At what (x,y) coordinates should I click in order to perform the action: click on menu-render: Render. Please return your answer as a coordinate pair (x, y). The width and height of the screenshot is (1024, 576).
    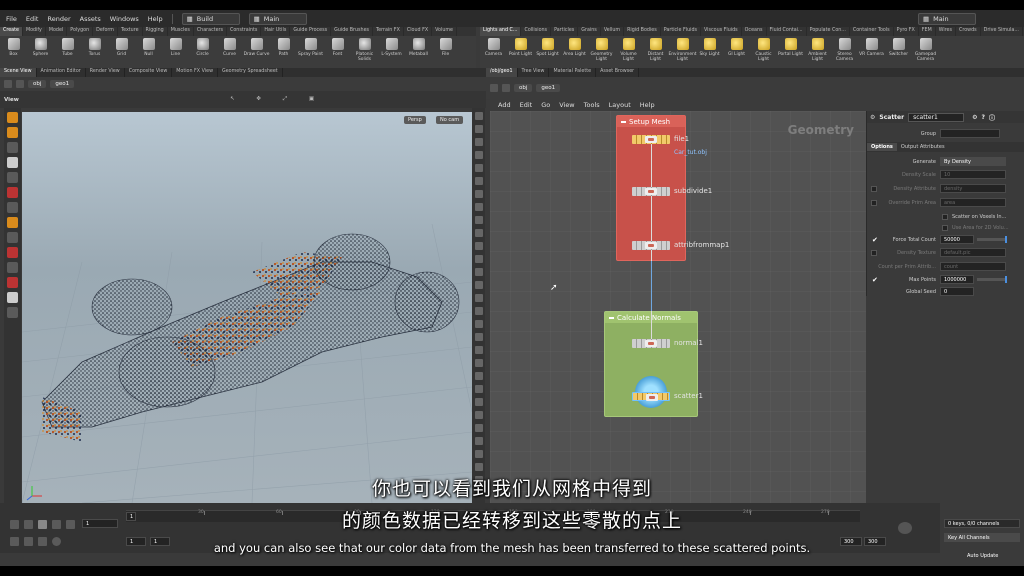
    Looking at the image, I should click on (58, 19).